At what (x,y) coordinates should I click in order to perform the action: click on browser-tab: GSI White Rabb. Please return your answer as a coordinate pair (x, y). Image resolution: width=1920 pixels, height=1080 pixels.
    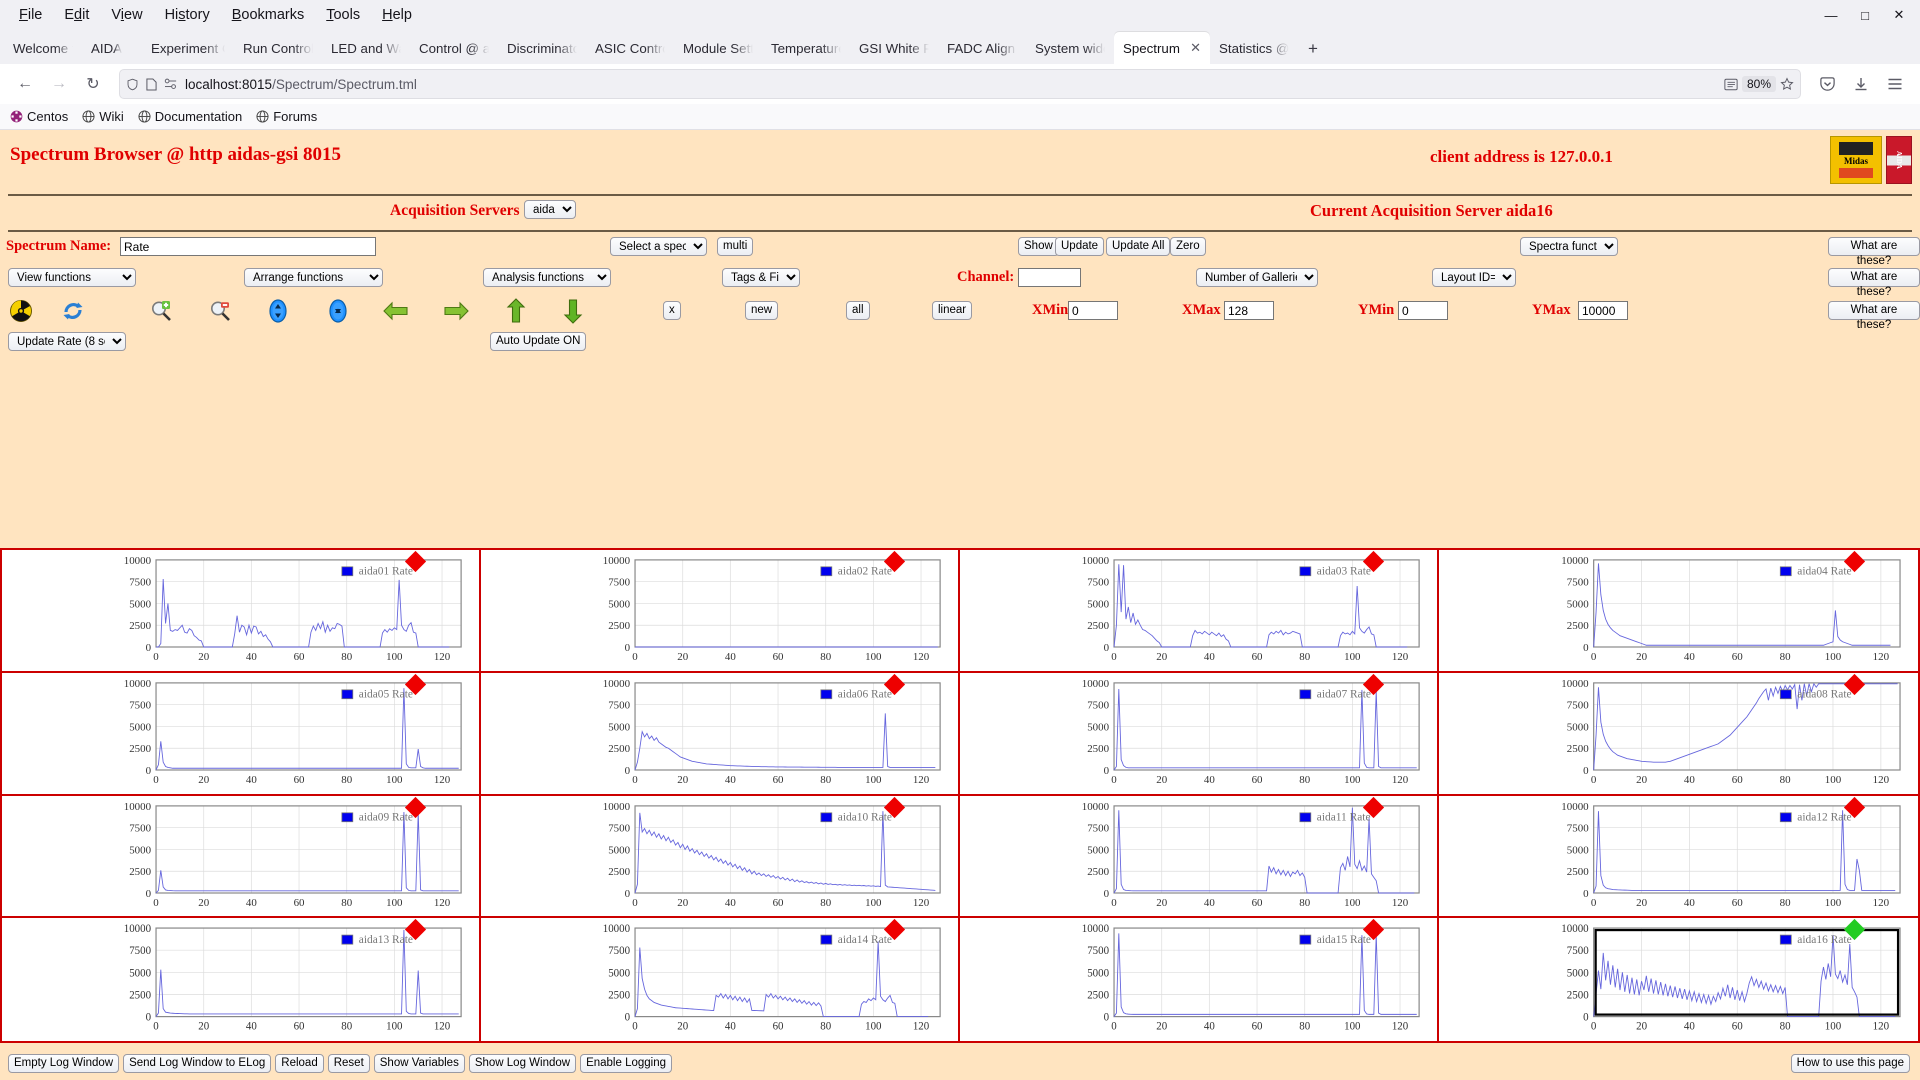
    Looking at the image, I should click on (894, 48).